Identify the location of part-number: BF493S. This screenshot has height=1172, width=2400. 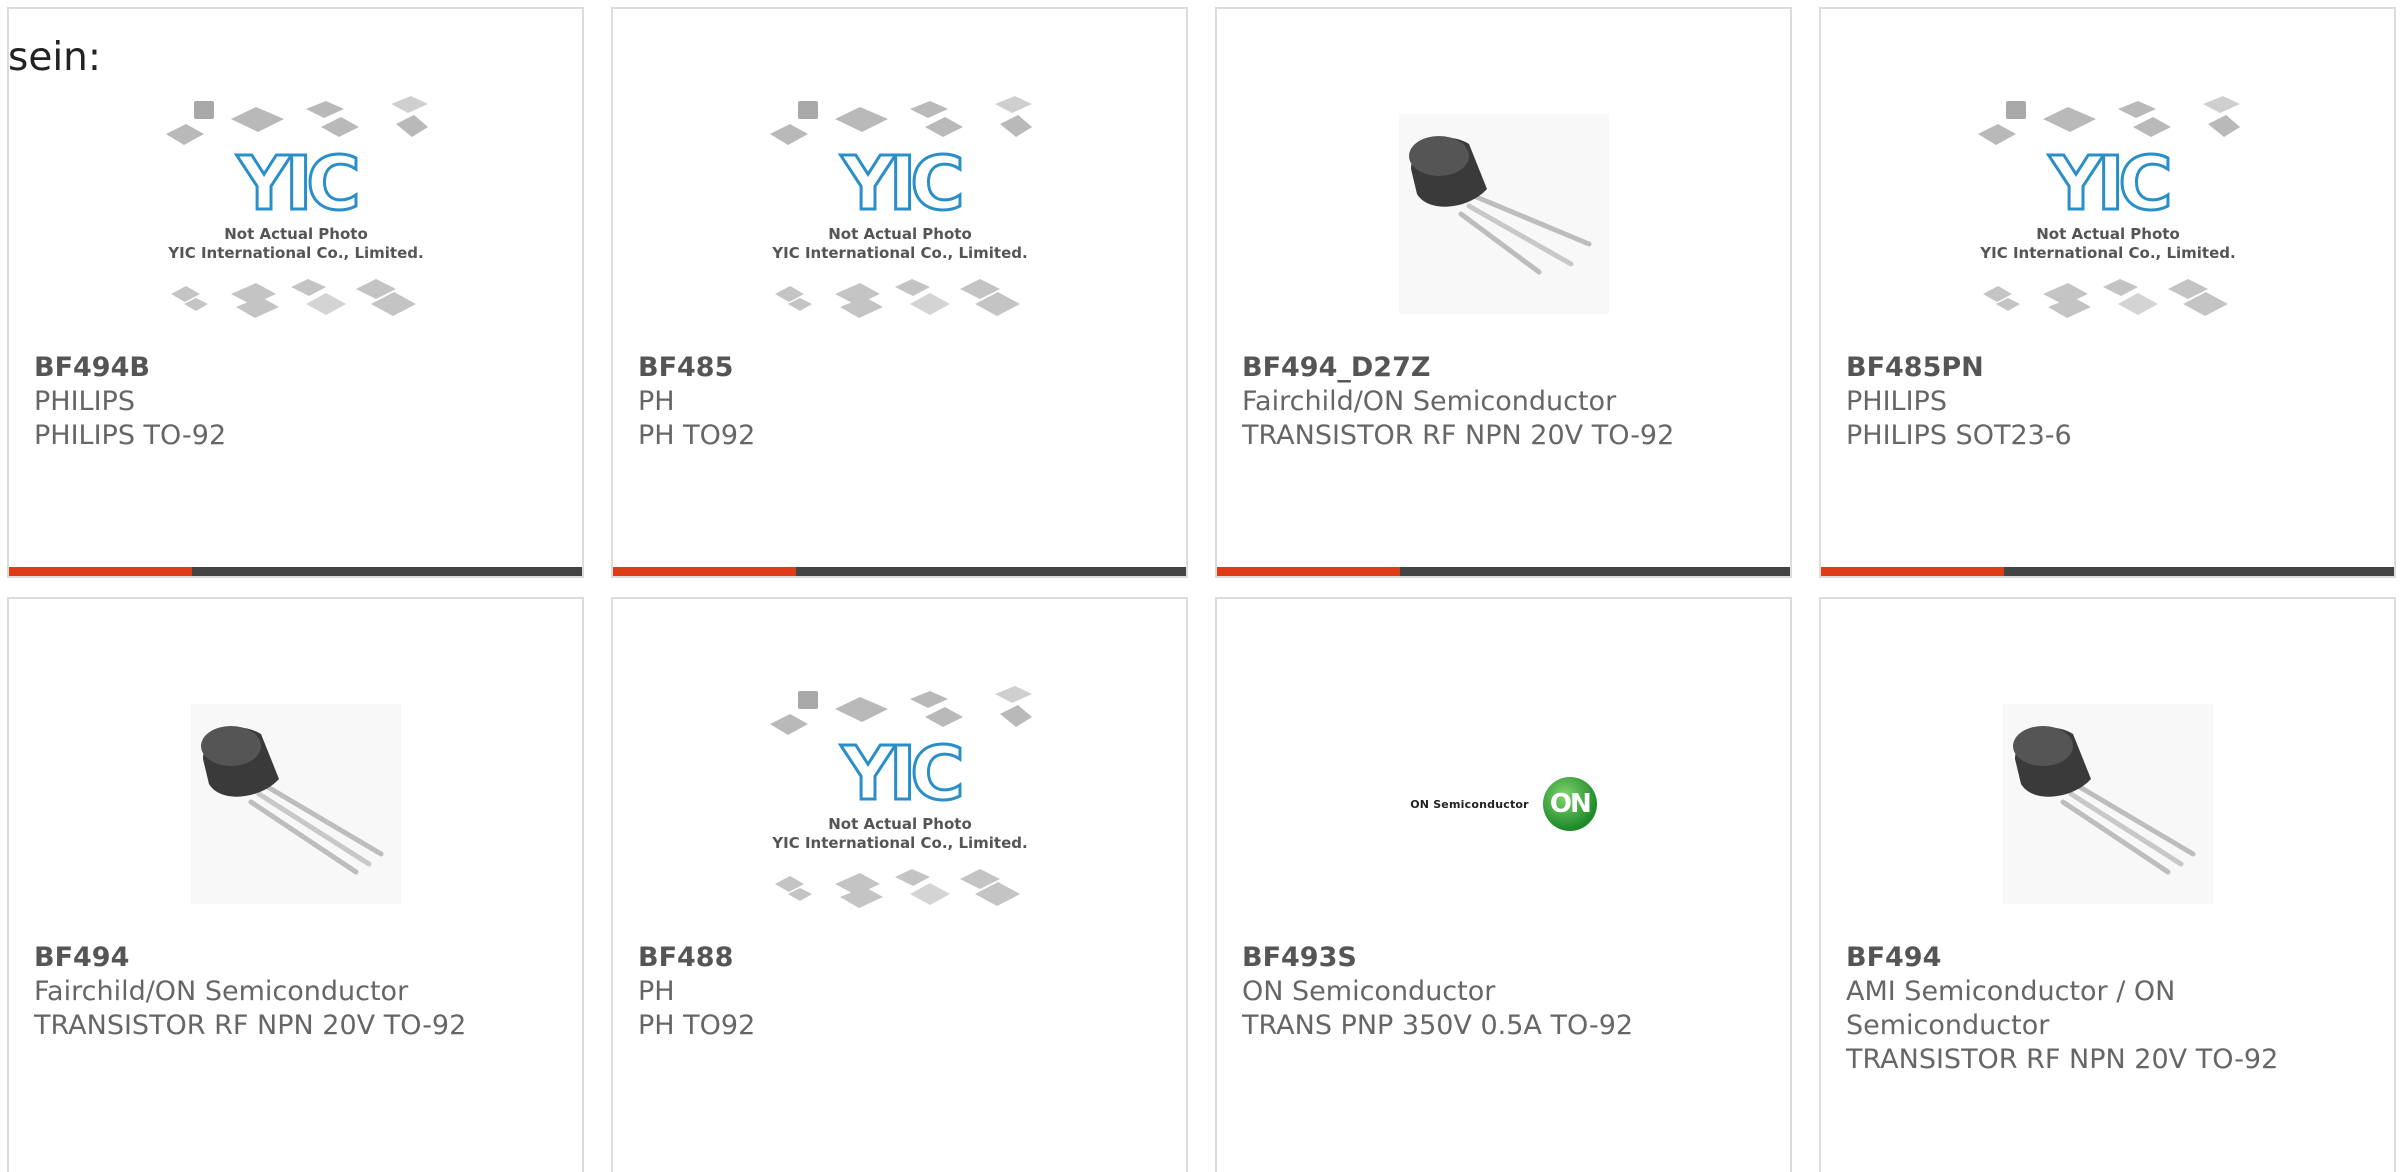
(1503, 958).